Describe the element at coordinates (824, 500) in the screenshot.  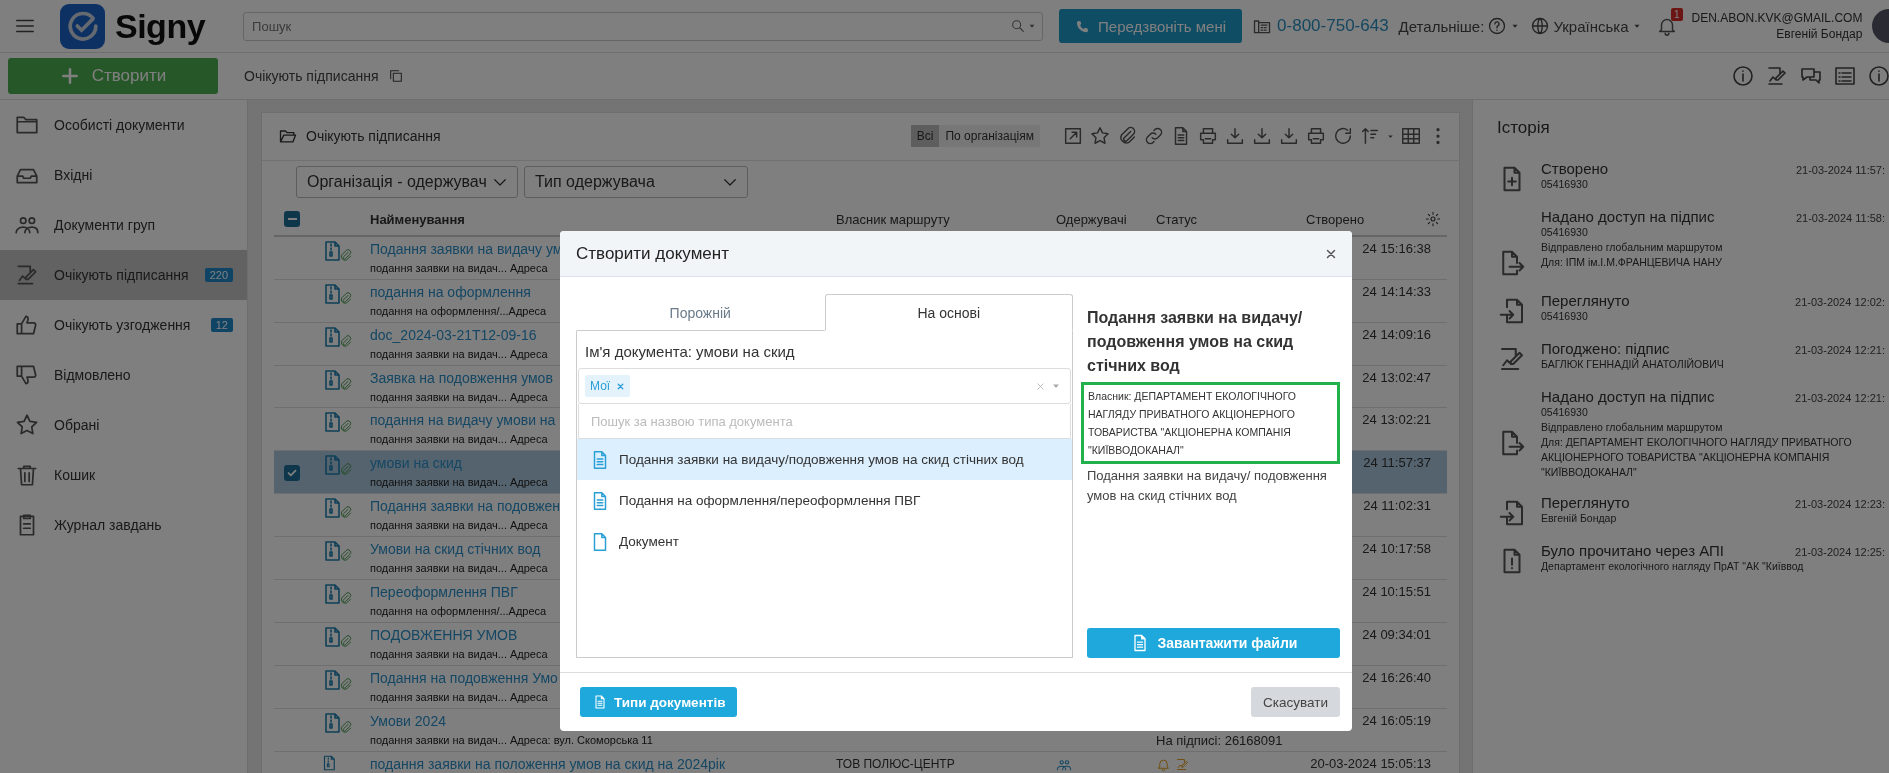
I see `document-type-item: Подання на оформлення/переоформлення ПВГ` at that location.